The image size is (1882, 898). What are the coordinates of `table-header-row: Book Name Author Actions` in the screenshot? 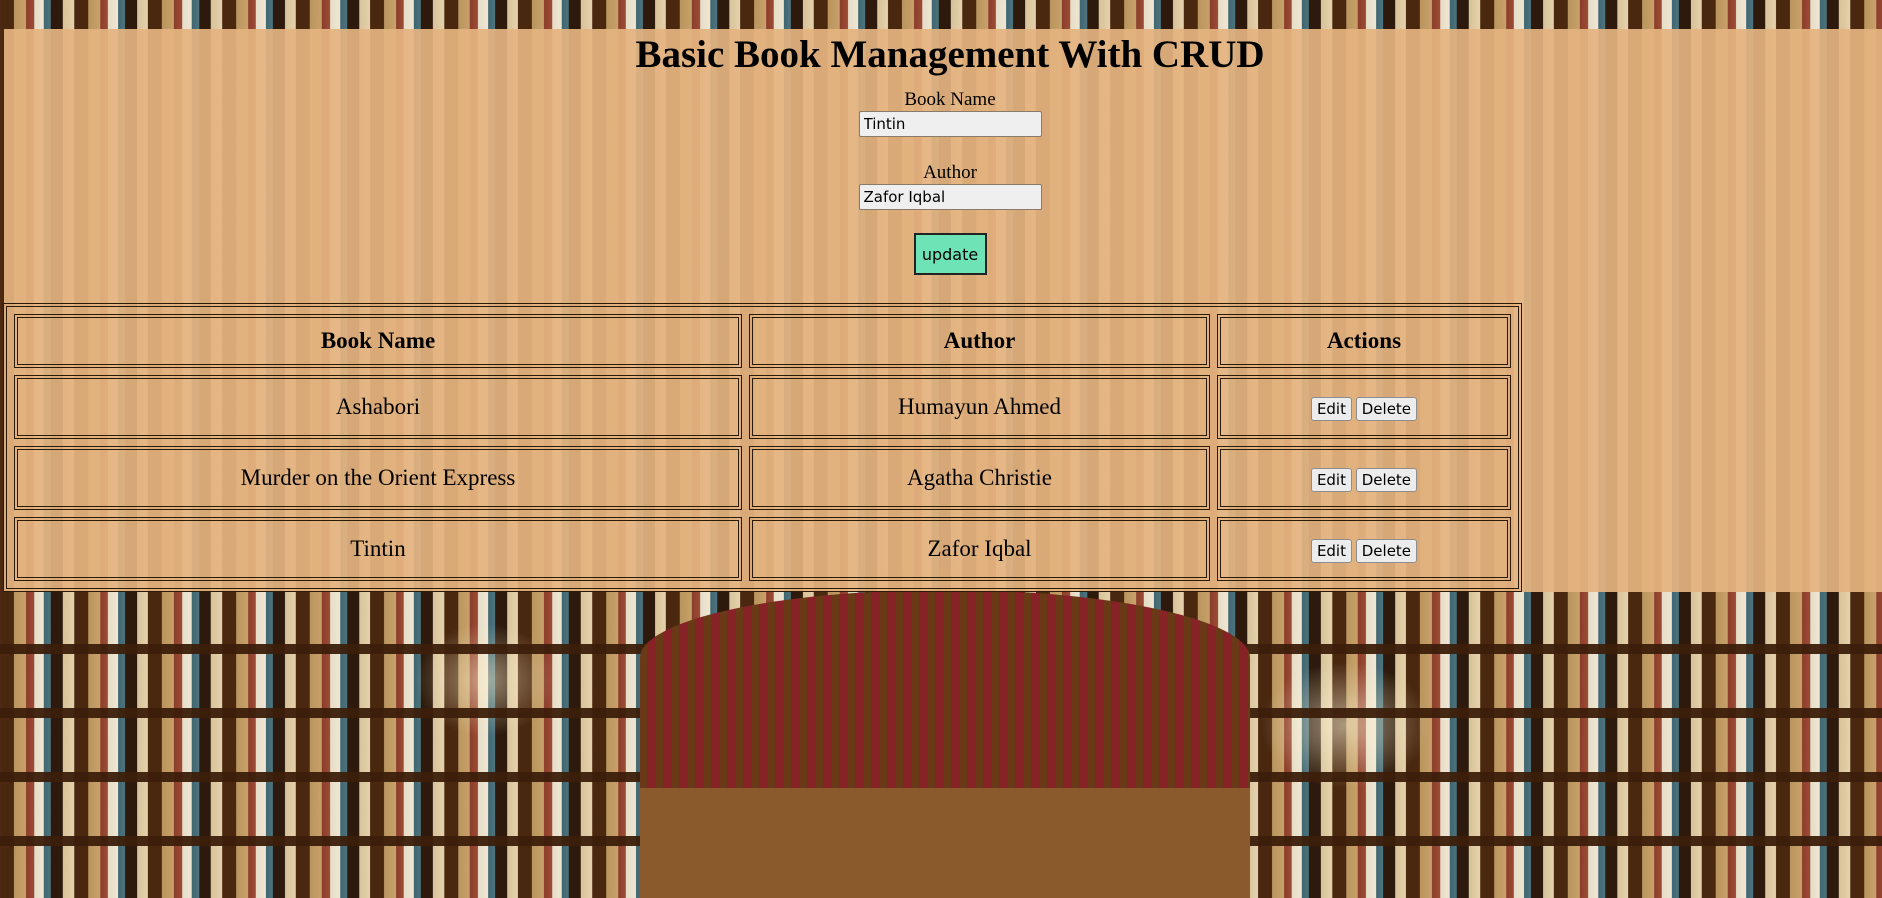 It's located at (762, 341).